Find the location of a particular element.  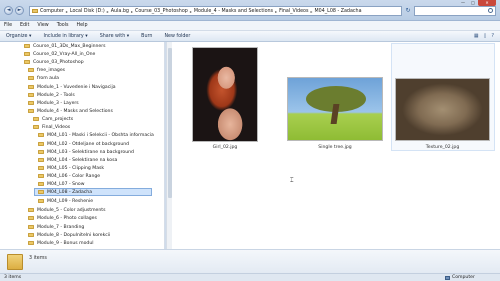

back-icon: ◄ is located at coordinates (8, 10).